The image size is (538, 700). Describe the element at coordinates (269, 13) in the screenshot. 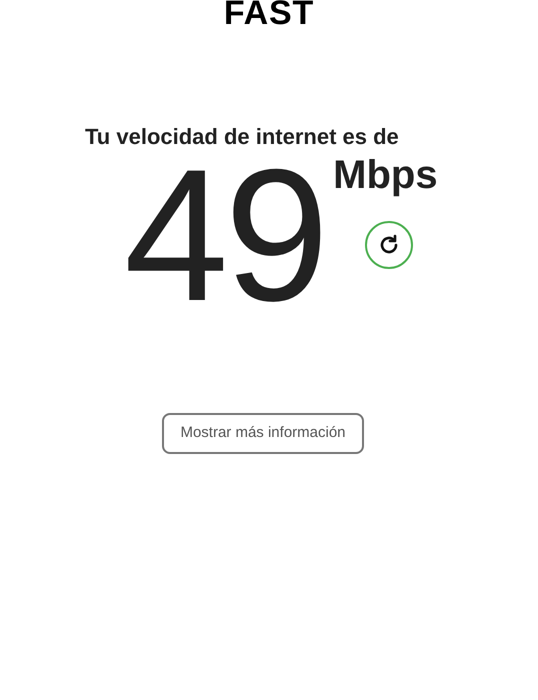

I see `logo: FAST` at that location.